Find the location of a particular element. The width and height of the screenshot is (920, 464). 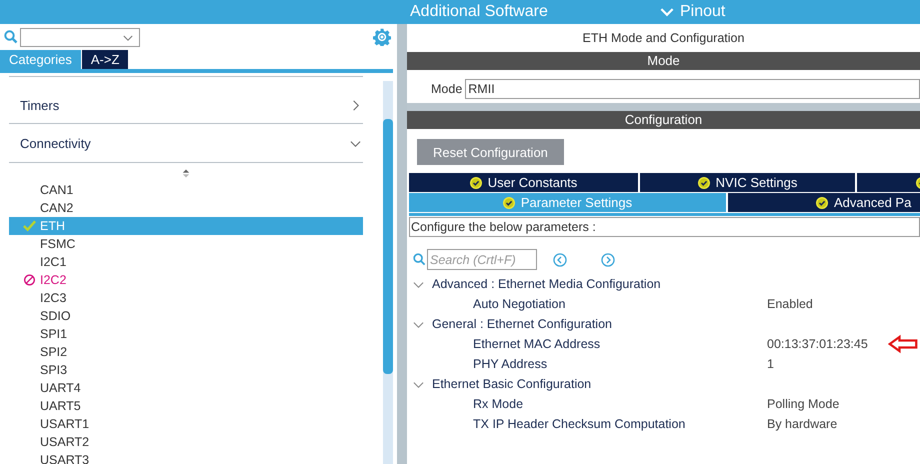

search-combo-field is located at coordinates (80, 37).